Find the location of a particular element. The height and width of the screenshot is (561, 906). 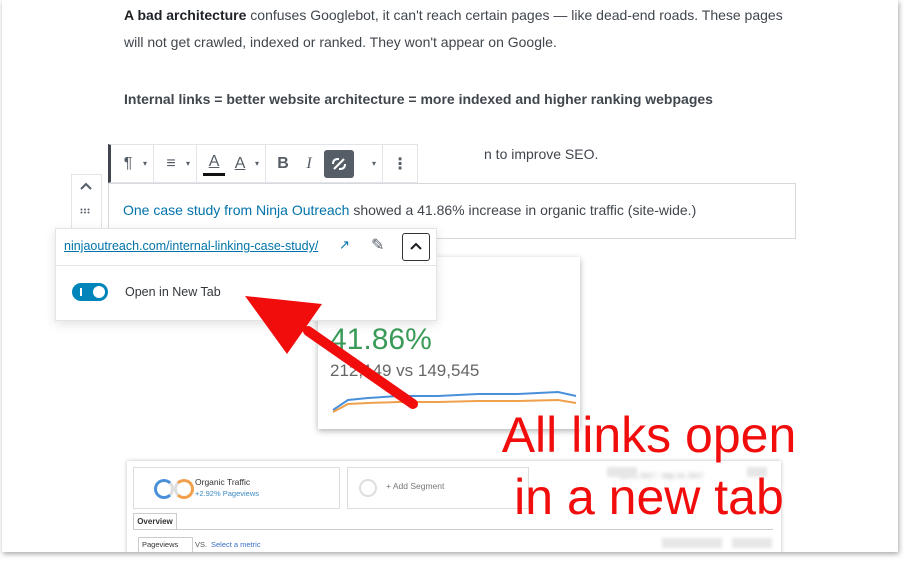

annotation-caption: All links open in a new tab is located at coordinates (649, 466).